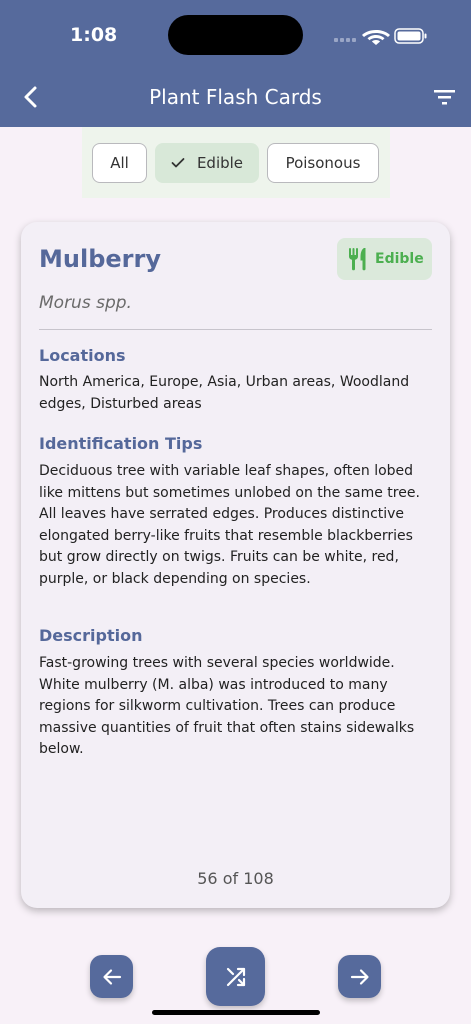  Describe the element at coordinates (235, 878) in the screenshot. I see `card-counter: 56 of 108` at that location.